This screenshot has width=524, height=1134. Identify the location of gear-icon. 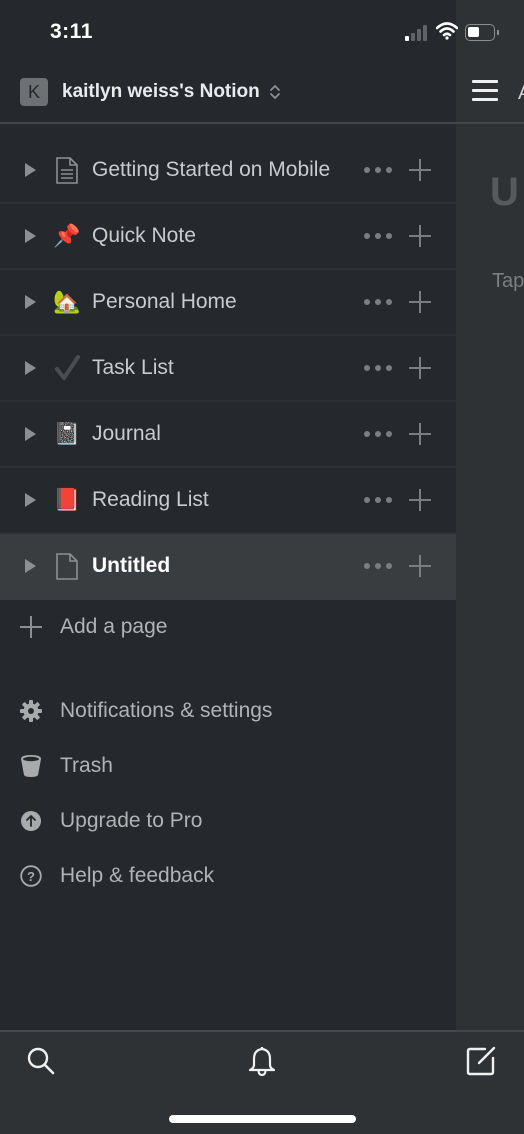
(31, 711).